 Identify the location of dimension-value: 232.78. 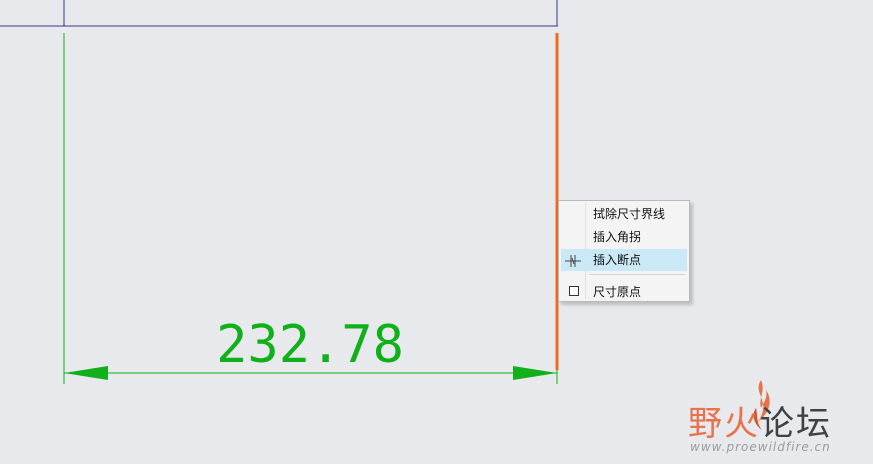
(310, 345).